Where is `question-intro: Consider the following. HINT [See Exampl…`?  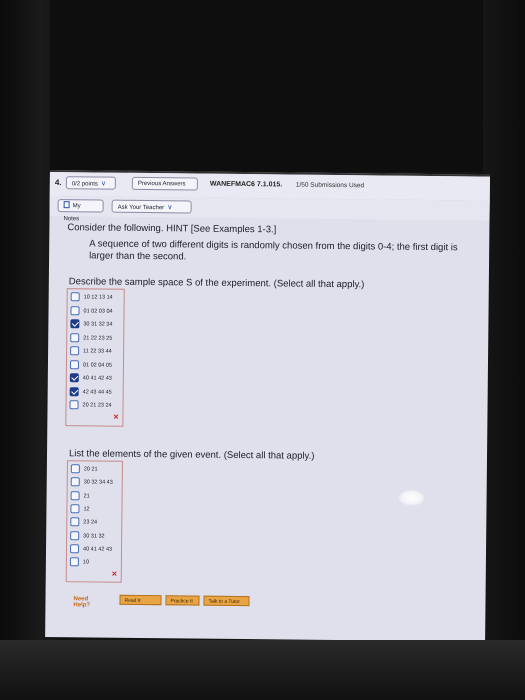 question-intro: Consider the following. HINT [See Exampl… is located at coordinates (172, 229).